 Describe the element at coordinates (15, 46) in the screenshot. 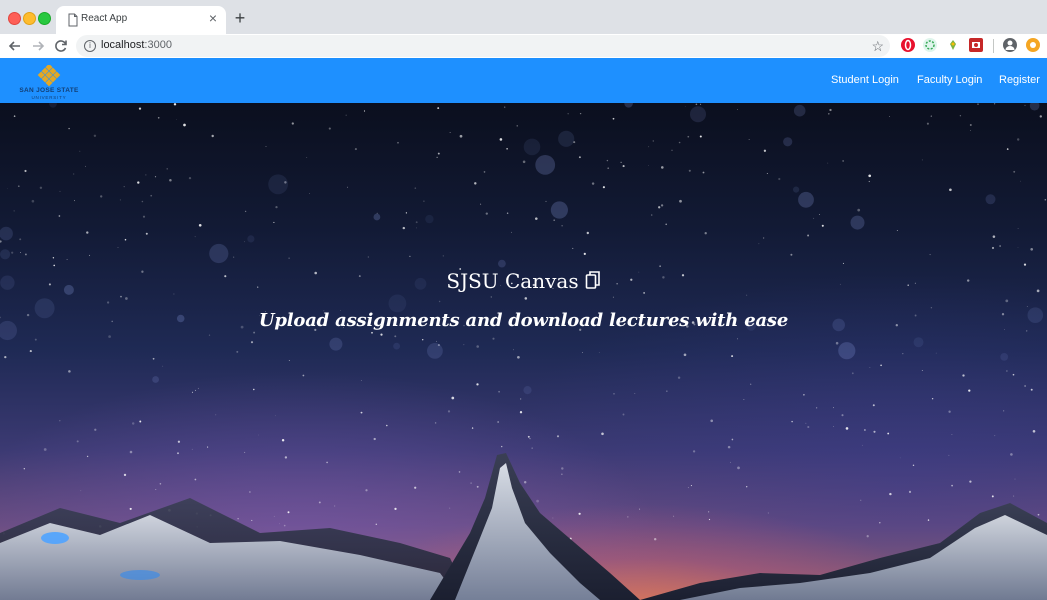

I see `back-arrow-icon` at that location.